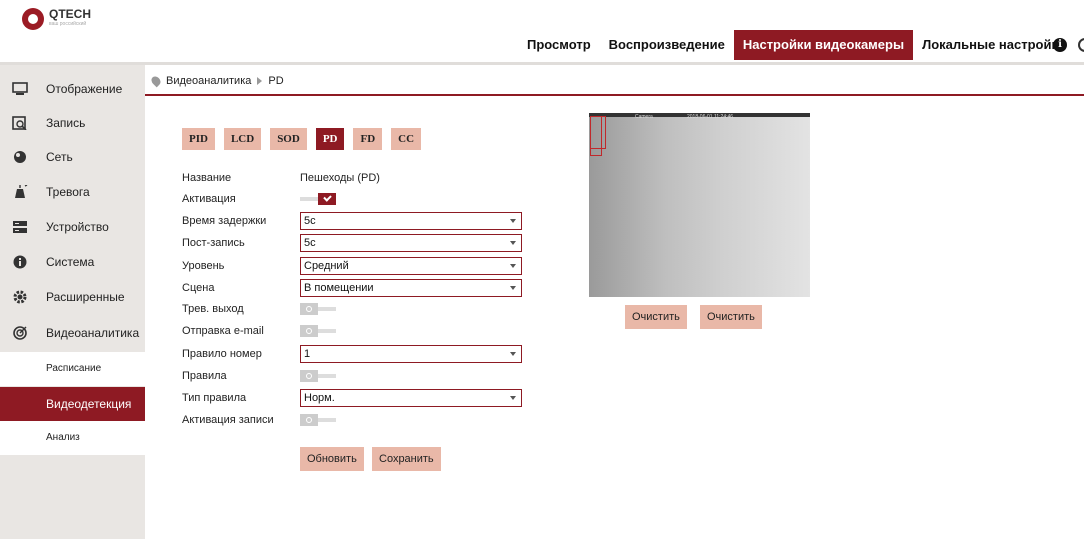 The image size is (1084, 539). What do you see at coordinates (411, 221) in the screenshot?
I see `delay-select: 5с` at bounding box center [411, 221].